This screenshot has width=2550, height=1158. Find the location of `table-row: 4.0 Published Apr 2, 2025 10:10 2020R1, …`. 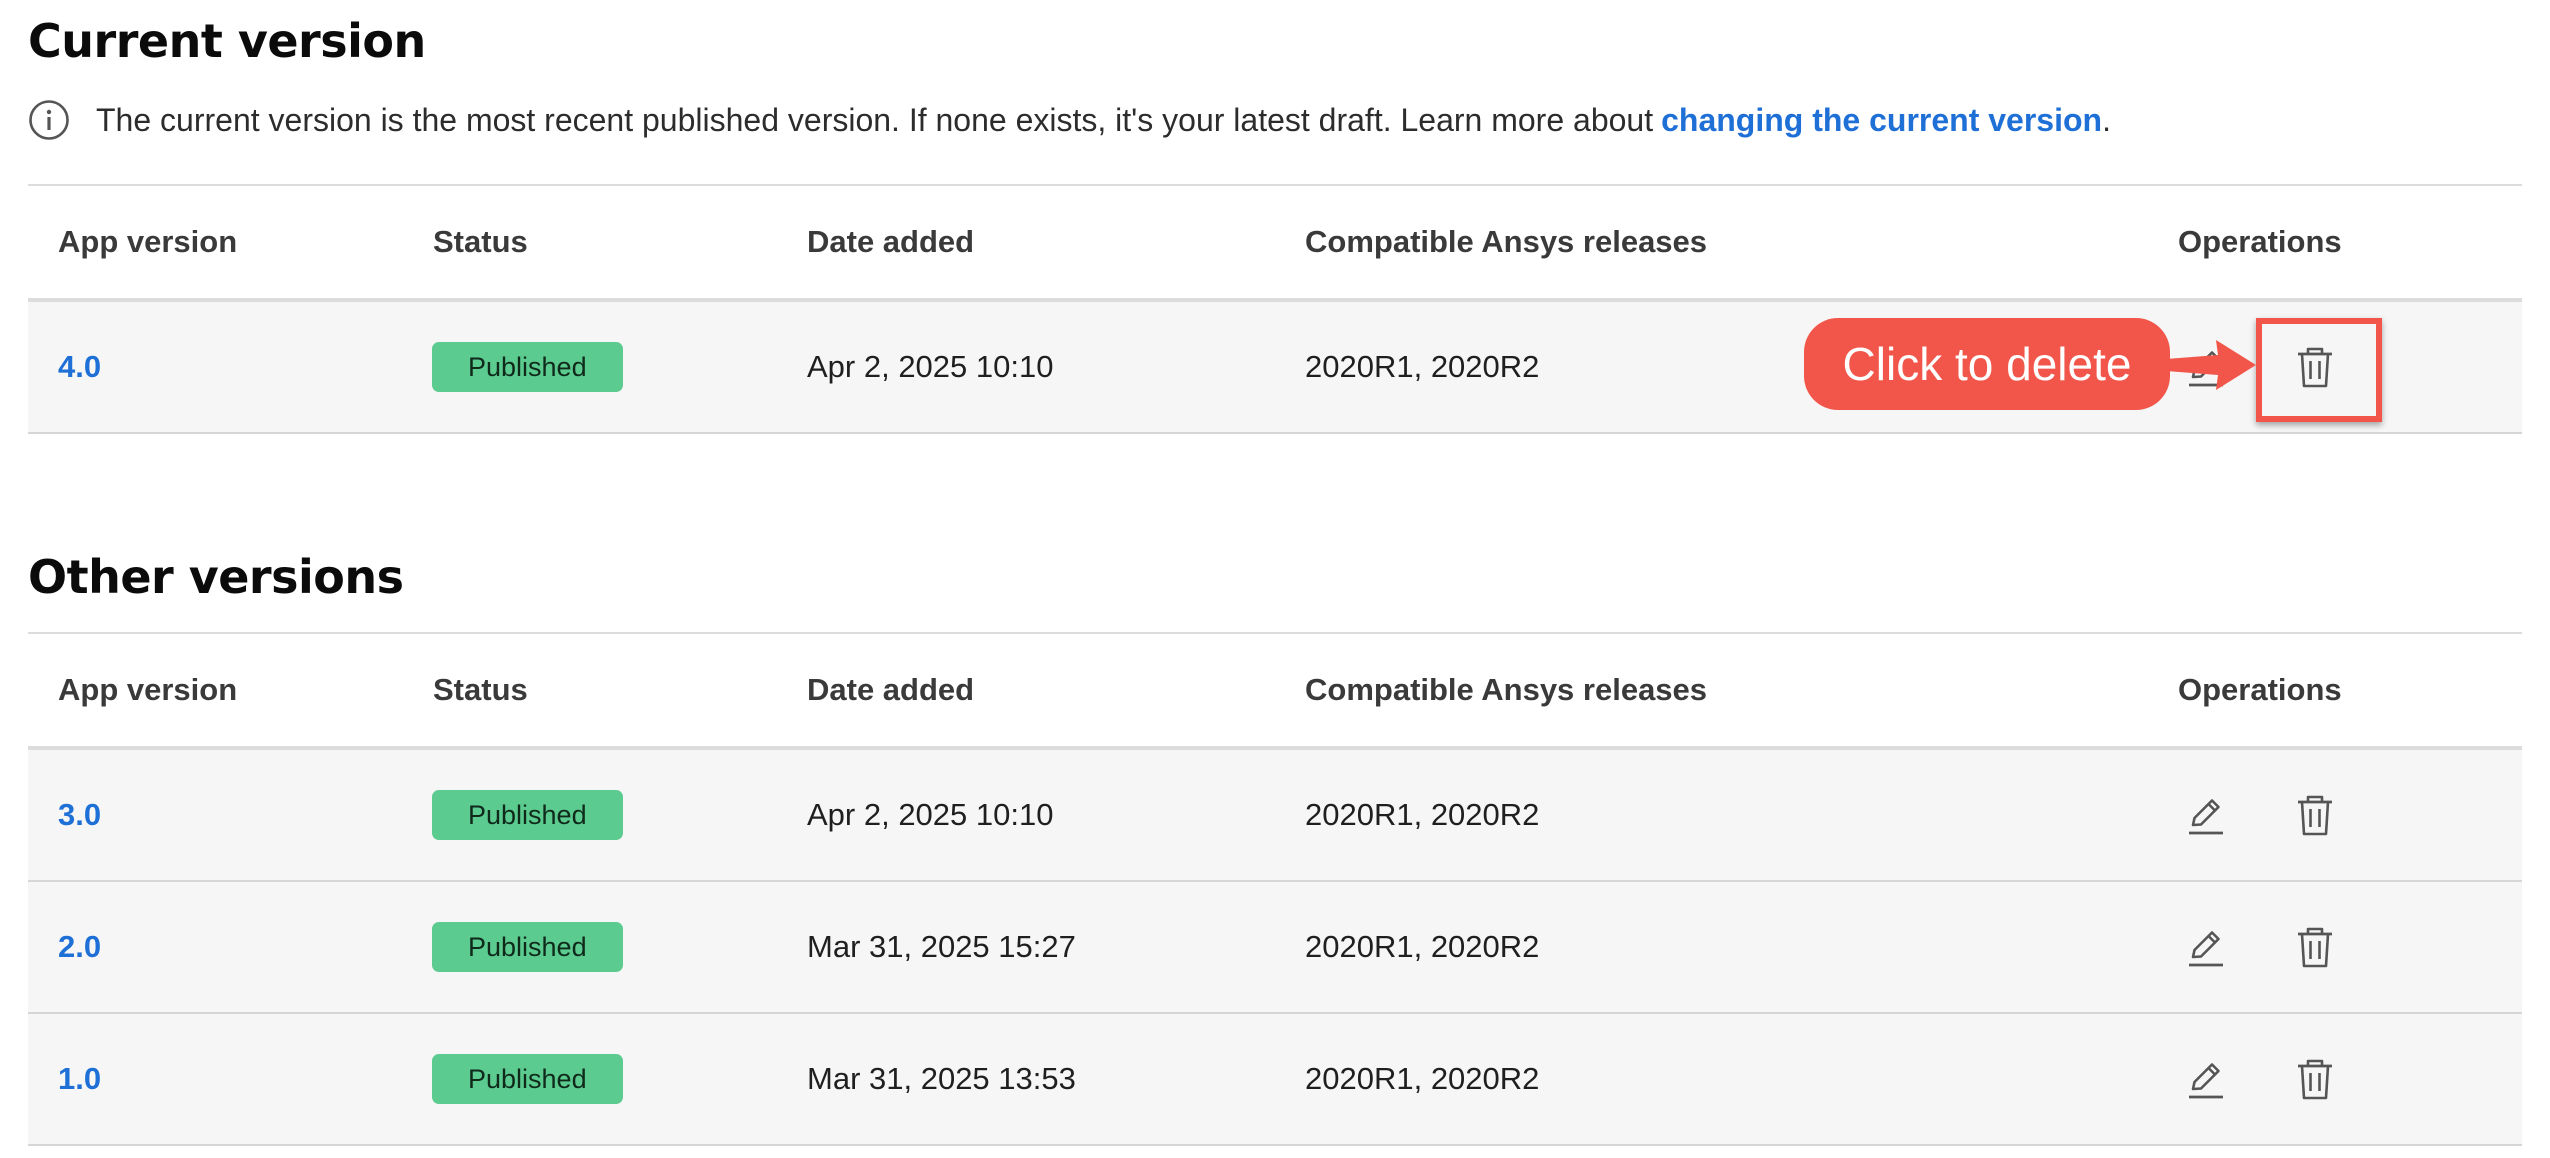

table-row: 4.0 Published Apr 2, 2025 10:10 2020R1, … is located at coordinates (1275, 367).